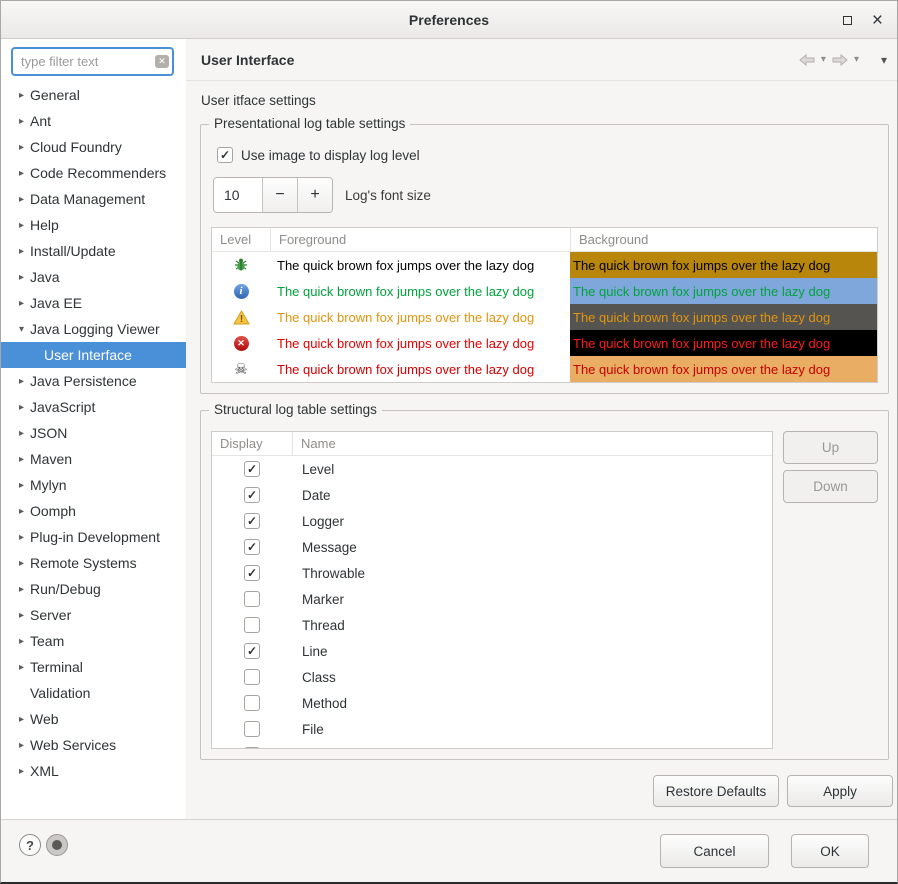 This screenshot has width=898, height=884. What do you see at coordinates (492, 729) in the screenshot?
I see `column-row-file: File` at bounding box center [492, 729].